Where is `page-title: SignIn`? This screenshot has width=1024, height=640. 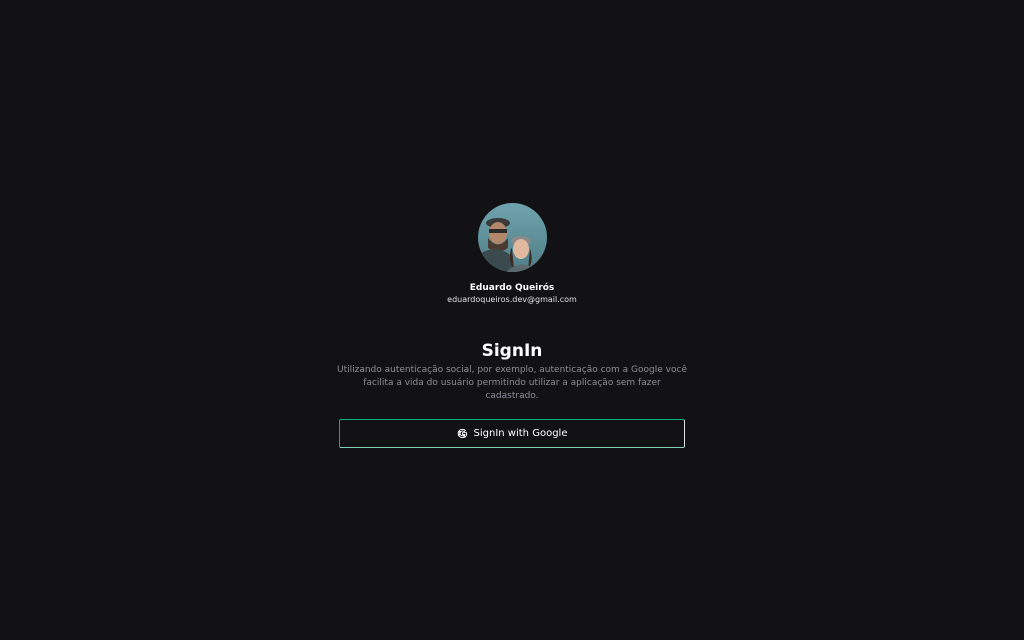 page-title: SignIn is located at coordinates (512, 351).